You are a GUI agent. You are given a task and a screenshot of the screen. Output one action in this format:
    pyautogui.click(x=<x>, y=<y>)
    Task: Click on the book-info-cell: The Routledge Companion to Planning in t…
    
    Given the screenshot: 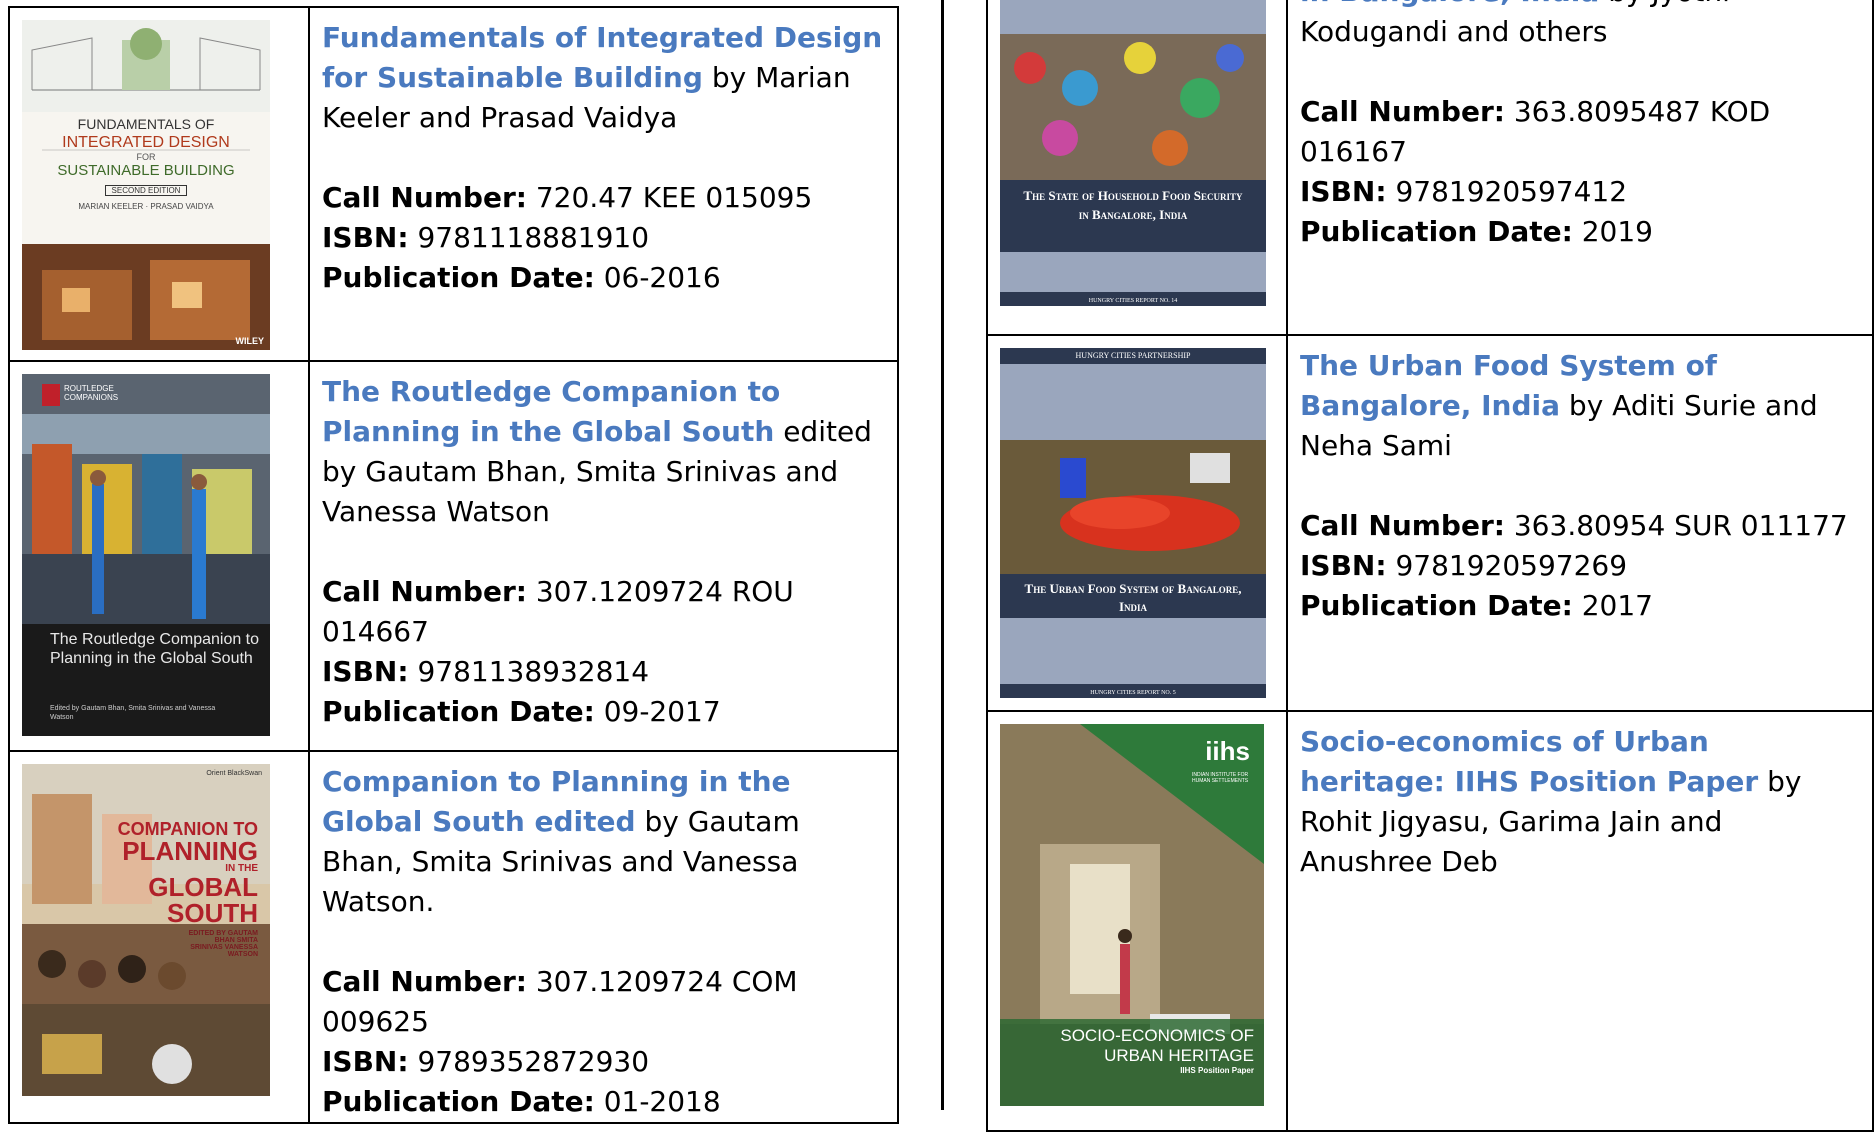 What is the action you would take?
    pyautogui.click(x=603, y=556)
    